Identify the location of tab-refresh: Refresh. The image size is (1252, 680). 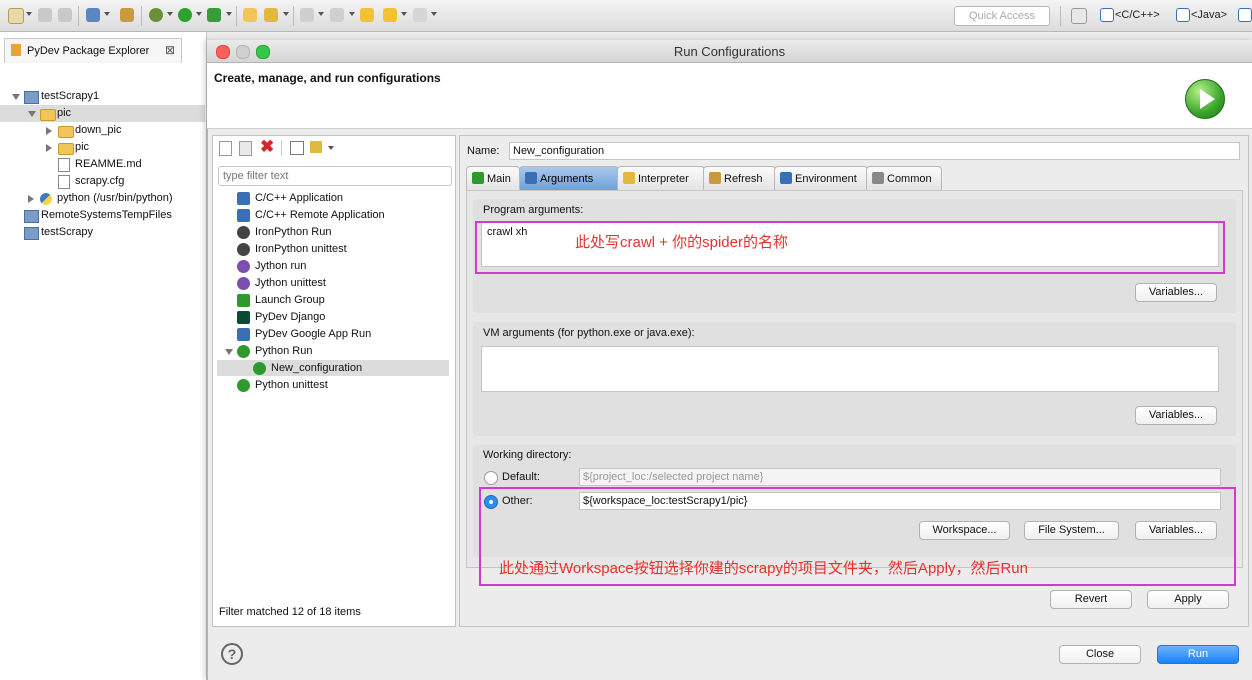
(739, 178).